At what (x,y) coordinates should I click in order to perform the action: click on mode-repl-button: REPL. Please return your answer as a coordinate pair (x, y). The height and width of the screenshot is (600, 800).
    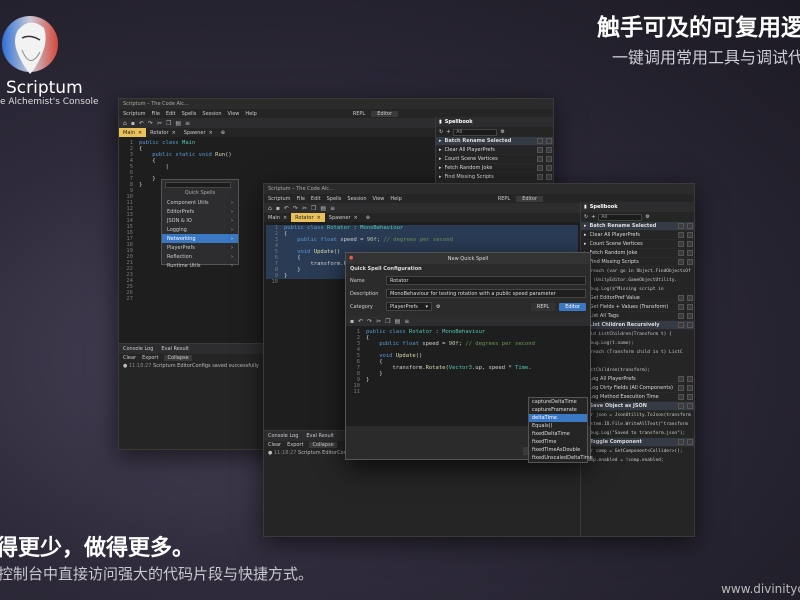
    Looking at the image, I should click on (543, 306).